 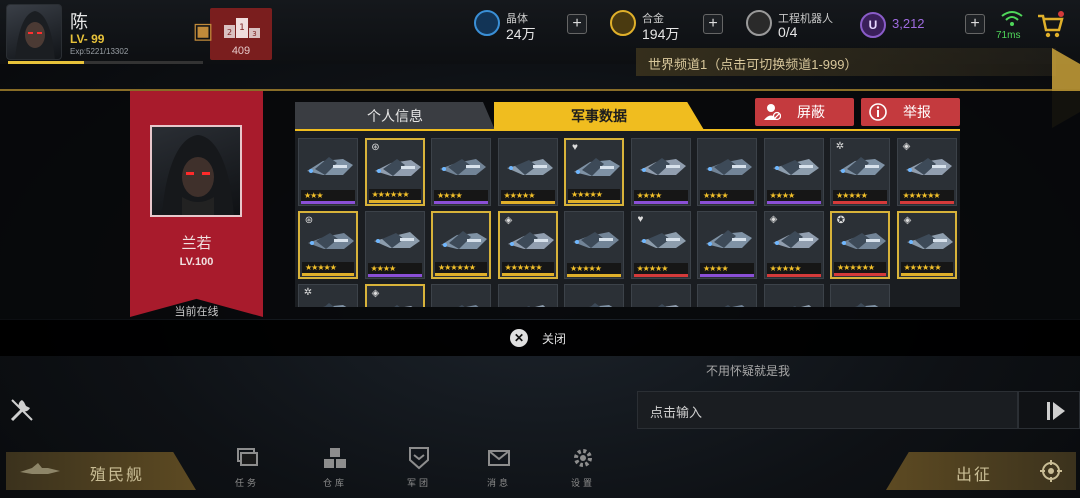 I want to click on wrench-icon, so click(x=23, y=409).